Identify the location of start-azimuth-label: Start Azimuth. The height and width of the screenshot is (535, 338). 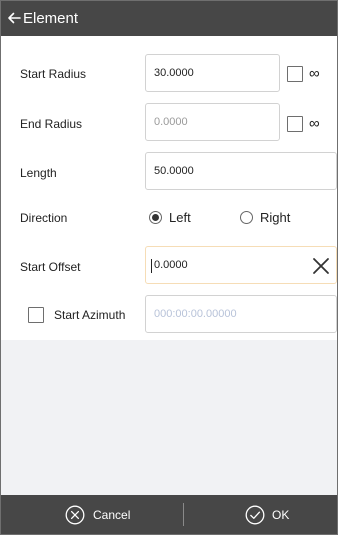
(90, 315).